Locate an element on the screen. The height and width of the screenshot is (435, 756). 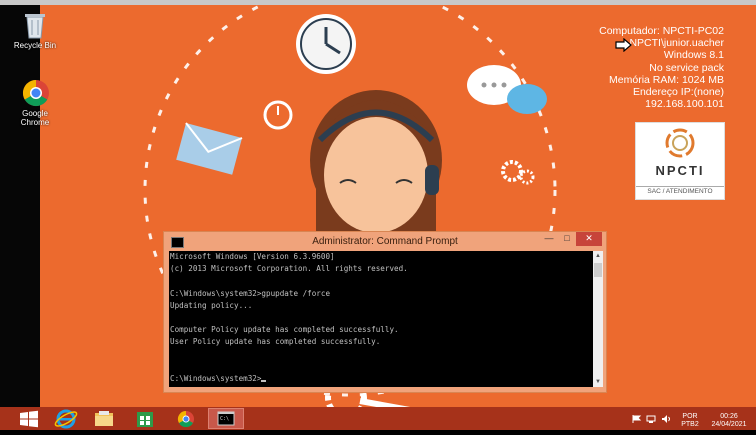
taskbar-internet-explorer is located at coordinates (66, 419).